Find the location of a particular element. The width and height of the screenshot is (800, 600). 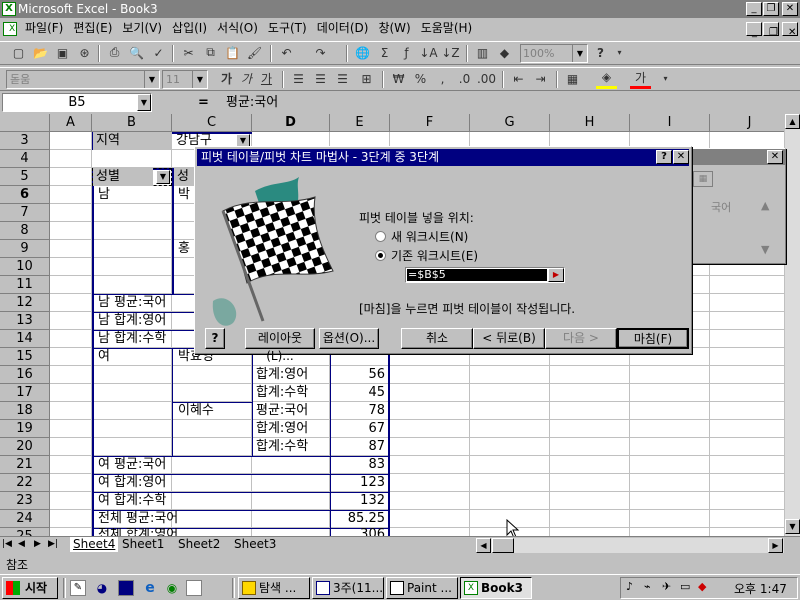

cell-b14: 남 합계:수학 is located at coordinates (147, 339).